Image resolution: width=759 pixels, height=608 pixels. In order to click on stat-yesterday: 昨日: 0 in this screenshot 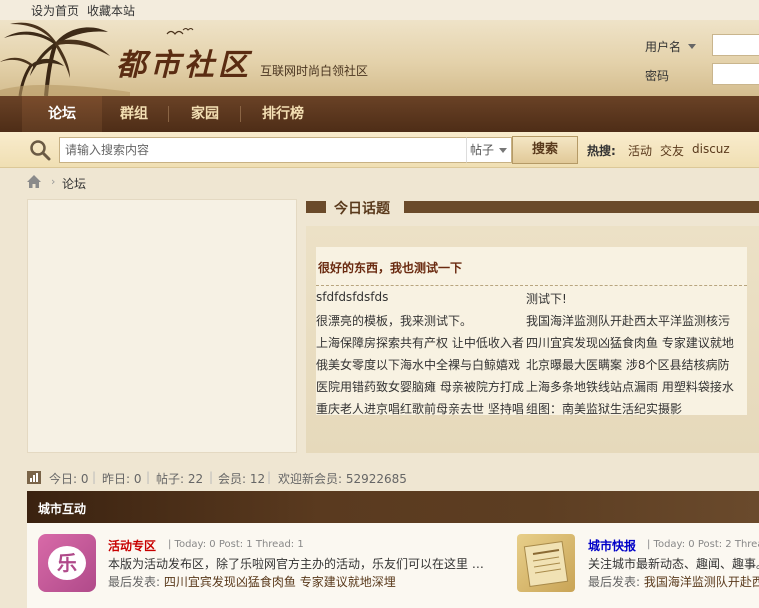, I will do `click(122, 479)`.